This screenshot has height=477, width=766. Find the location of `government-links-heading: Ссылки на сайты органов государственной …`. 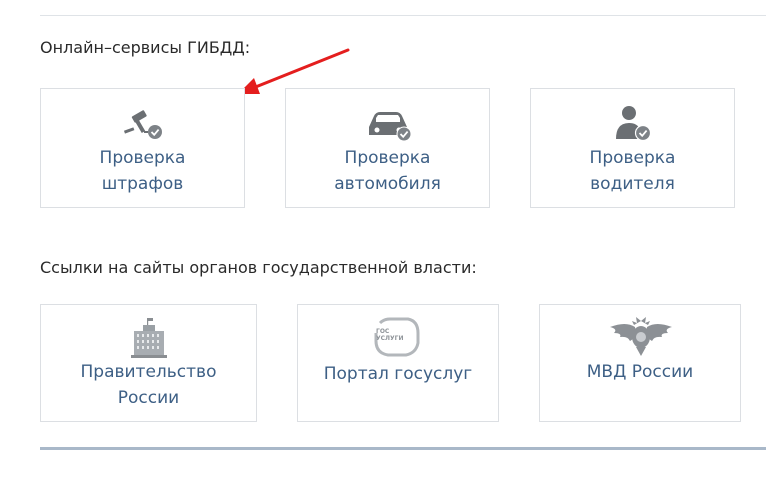

government-links-heading: Ссылки на сайты органов государственной … is located at coordinates (258, 267).